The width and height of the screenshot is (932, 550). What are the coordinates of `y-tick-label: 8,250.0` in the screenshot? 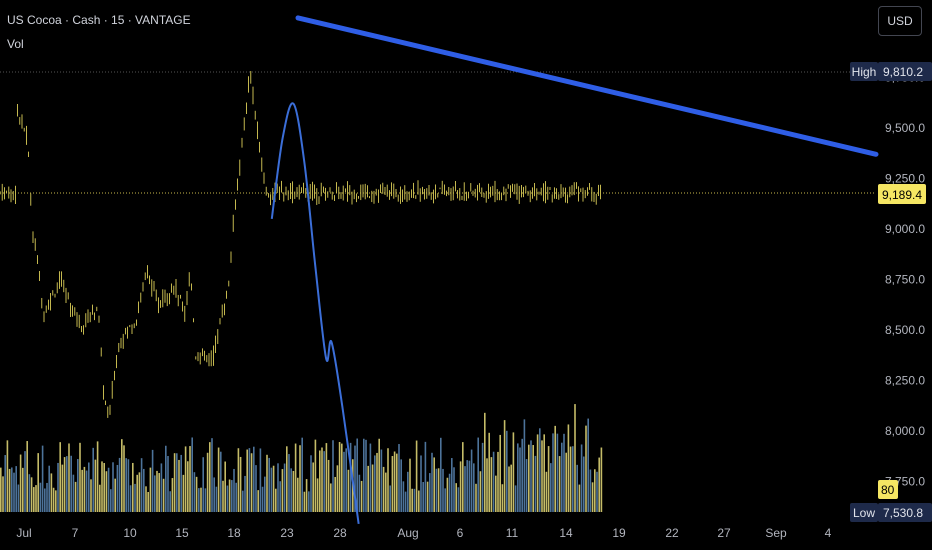 It's located at (905, 381).